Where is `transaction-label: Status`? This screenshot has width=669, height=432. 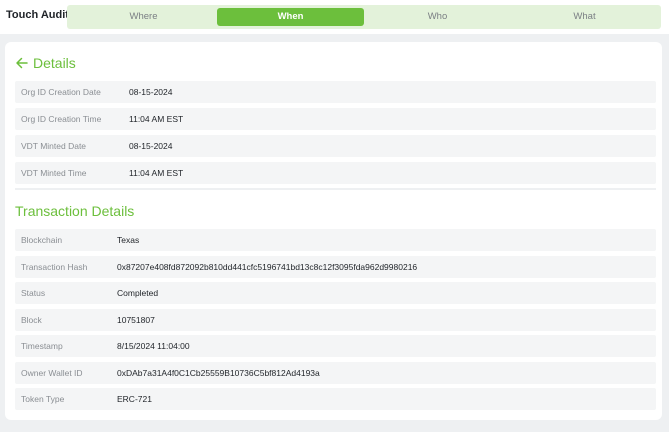
transaction-label: Status is located at coordinates (33, 293).